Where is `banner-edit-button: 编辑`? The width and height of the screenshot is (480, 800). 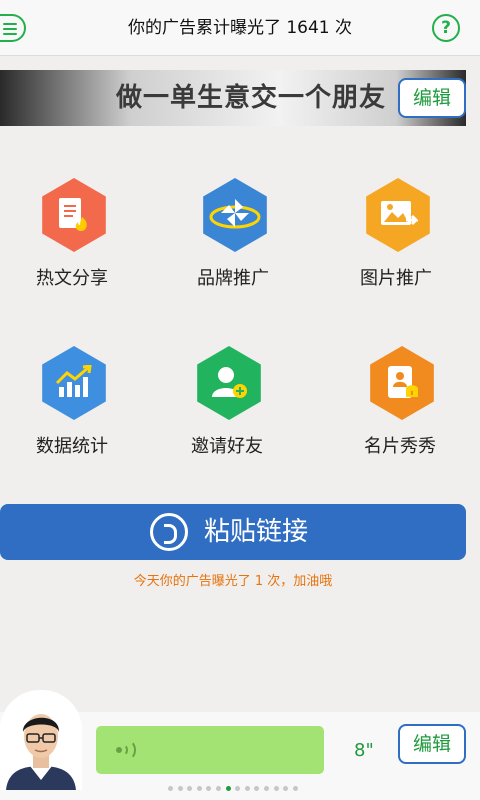 banner-edit-button: 编辑 is located at coordinates (432, 98).